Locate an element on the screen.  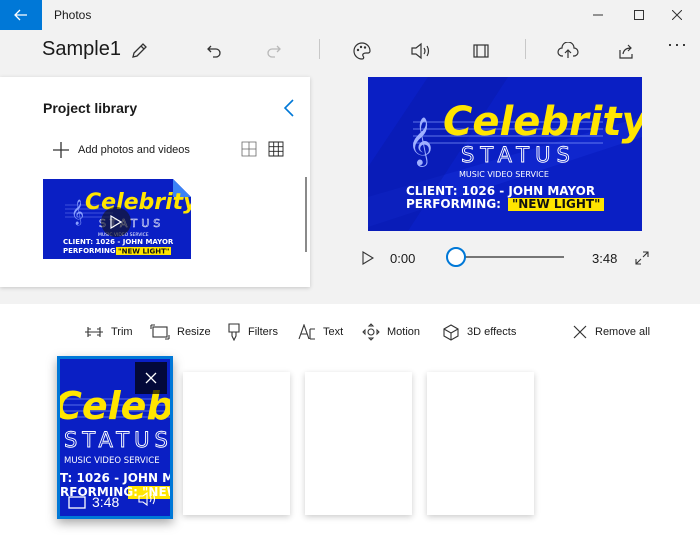
text-button: Text is located at coordinates (320, 332).